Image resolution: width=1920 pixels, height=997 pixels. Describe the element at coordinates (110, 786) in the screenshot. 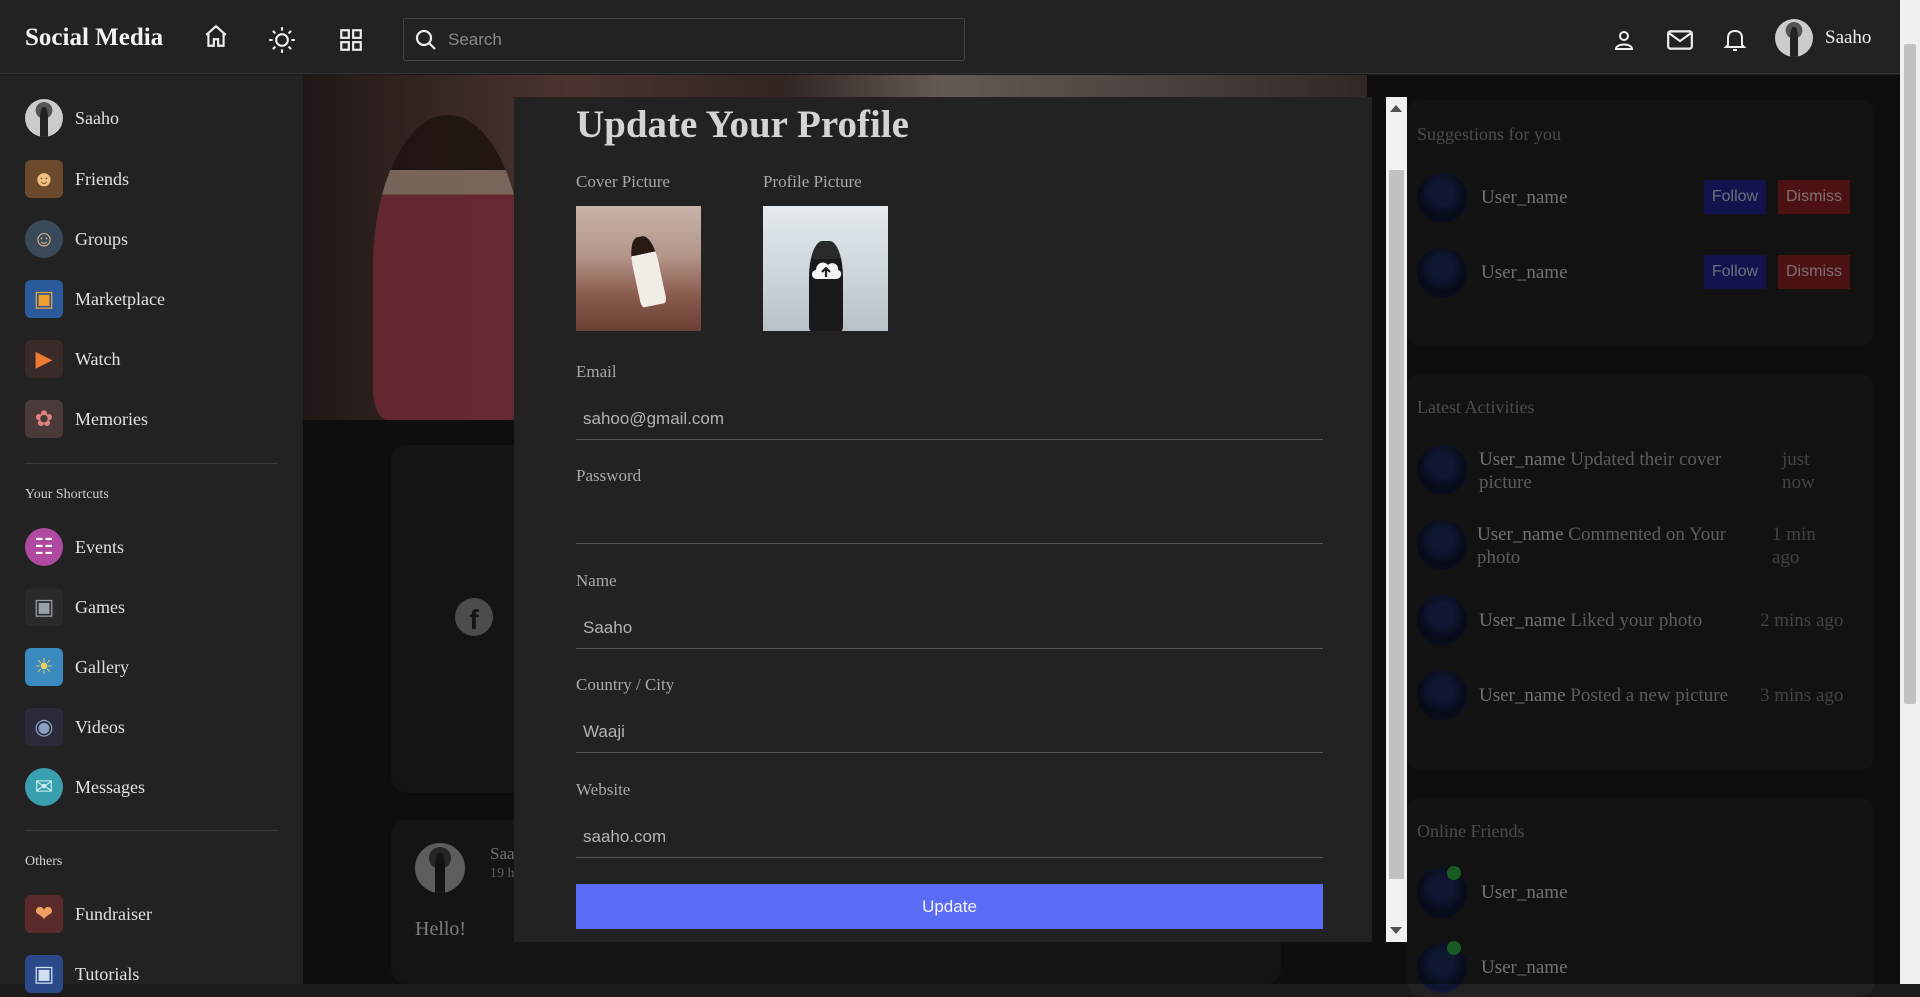

I see `sidebar-item-label: Messages` at that location.